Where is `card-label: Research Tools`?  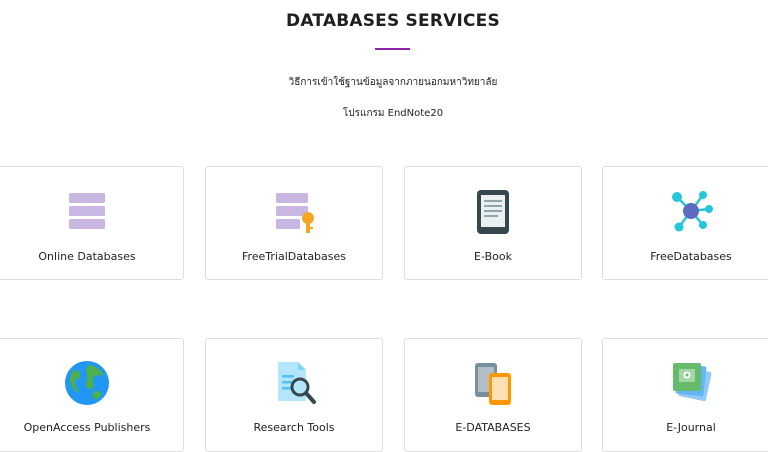 card-label: Research Tools is located at coordinates (294, 427).